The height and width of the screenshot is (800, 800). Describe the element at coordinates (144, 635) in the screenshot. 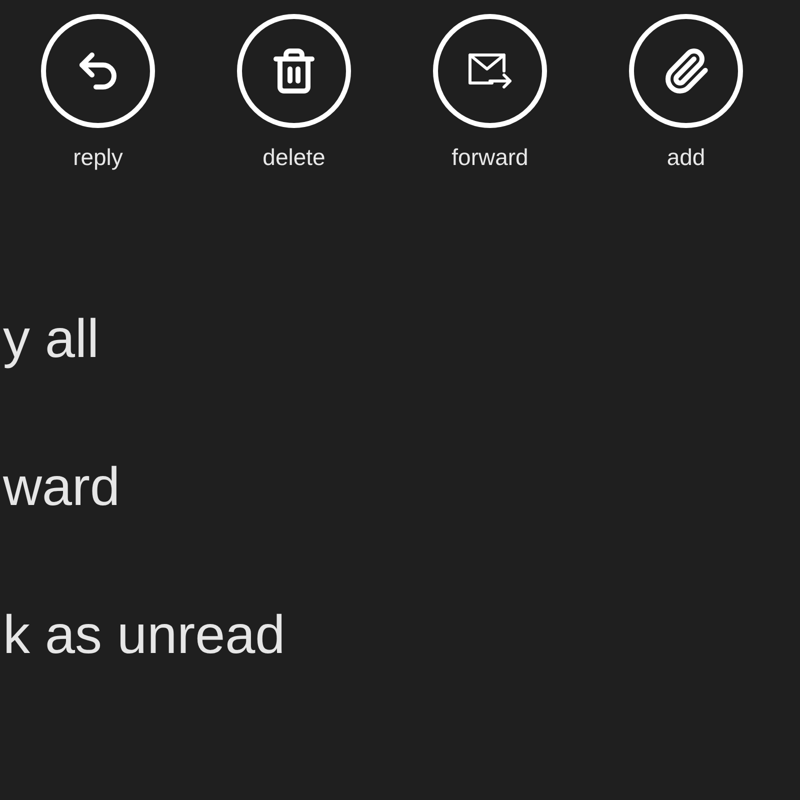

I see `menu-item: k as unread` at that location.